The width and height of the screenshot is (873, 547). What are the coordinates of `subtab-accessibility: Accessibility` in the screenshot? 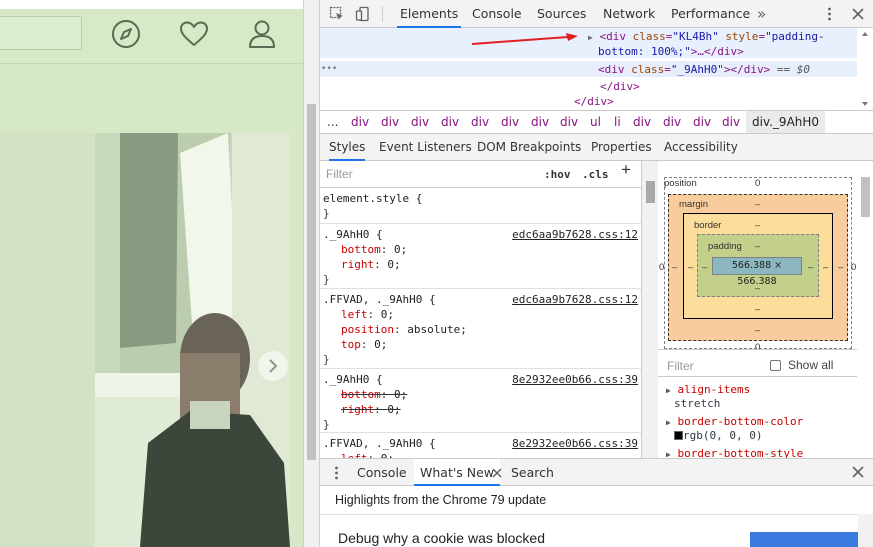 It's located at (701, 147).